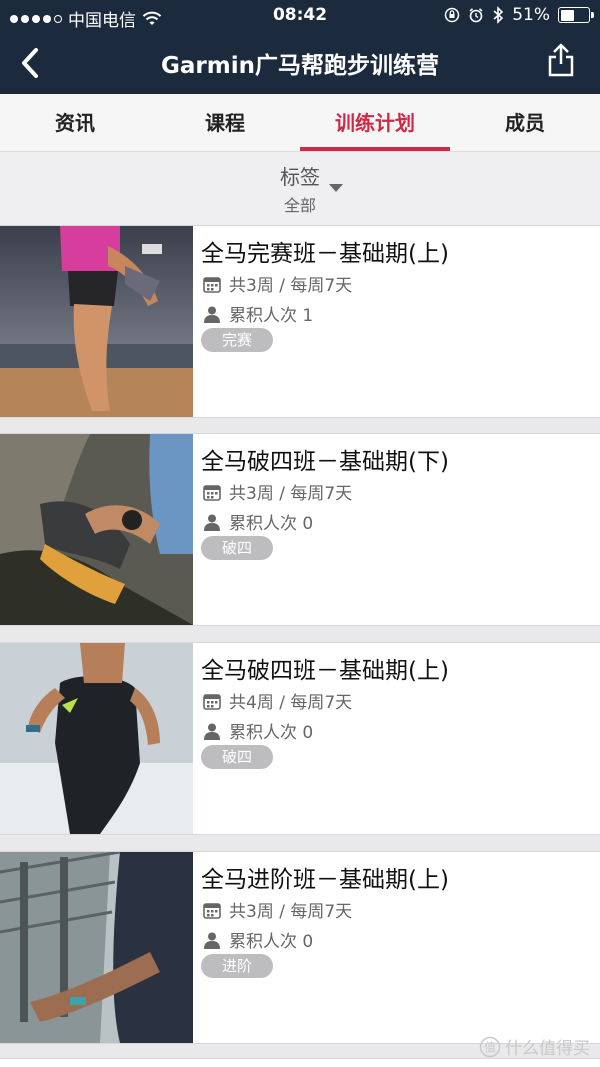 The image size is (600, 1067). I want to click on bluetooth-icon, so click(498, 15).